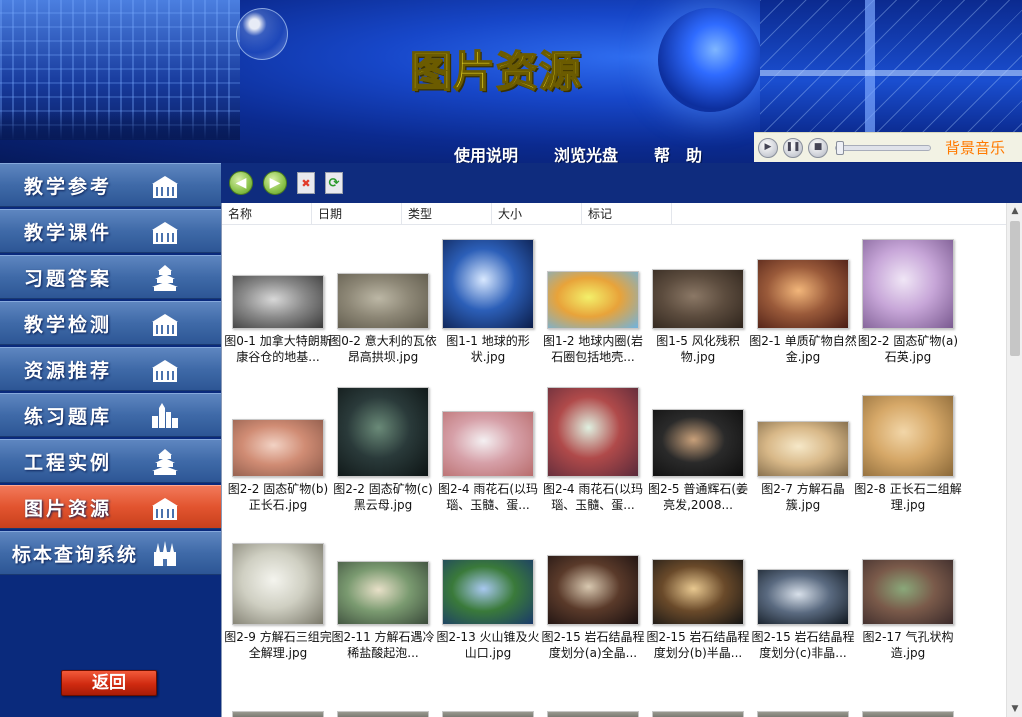  What do you see at coordinates (68, 462) in the screenshot?
I see `sidebar-item-label: 工程实例` at bounding box center [68, 462].